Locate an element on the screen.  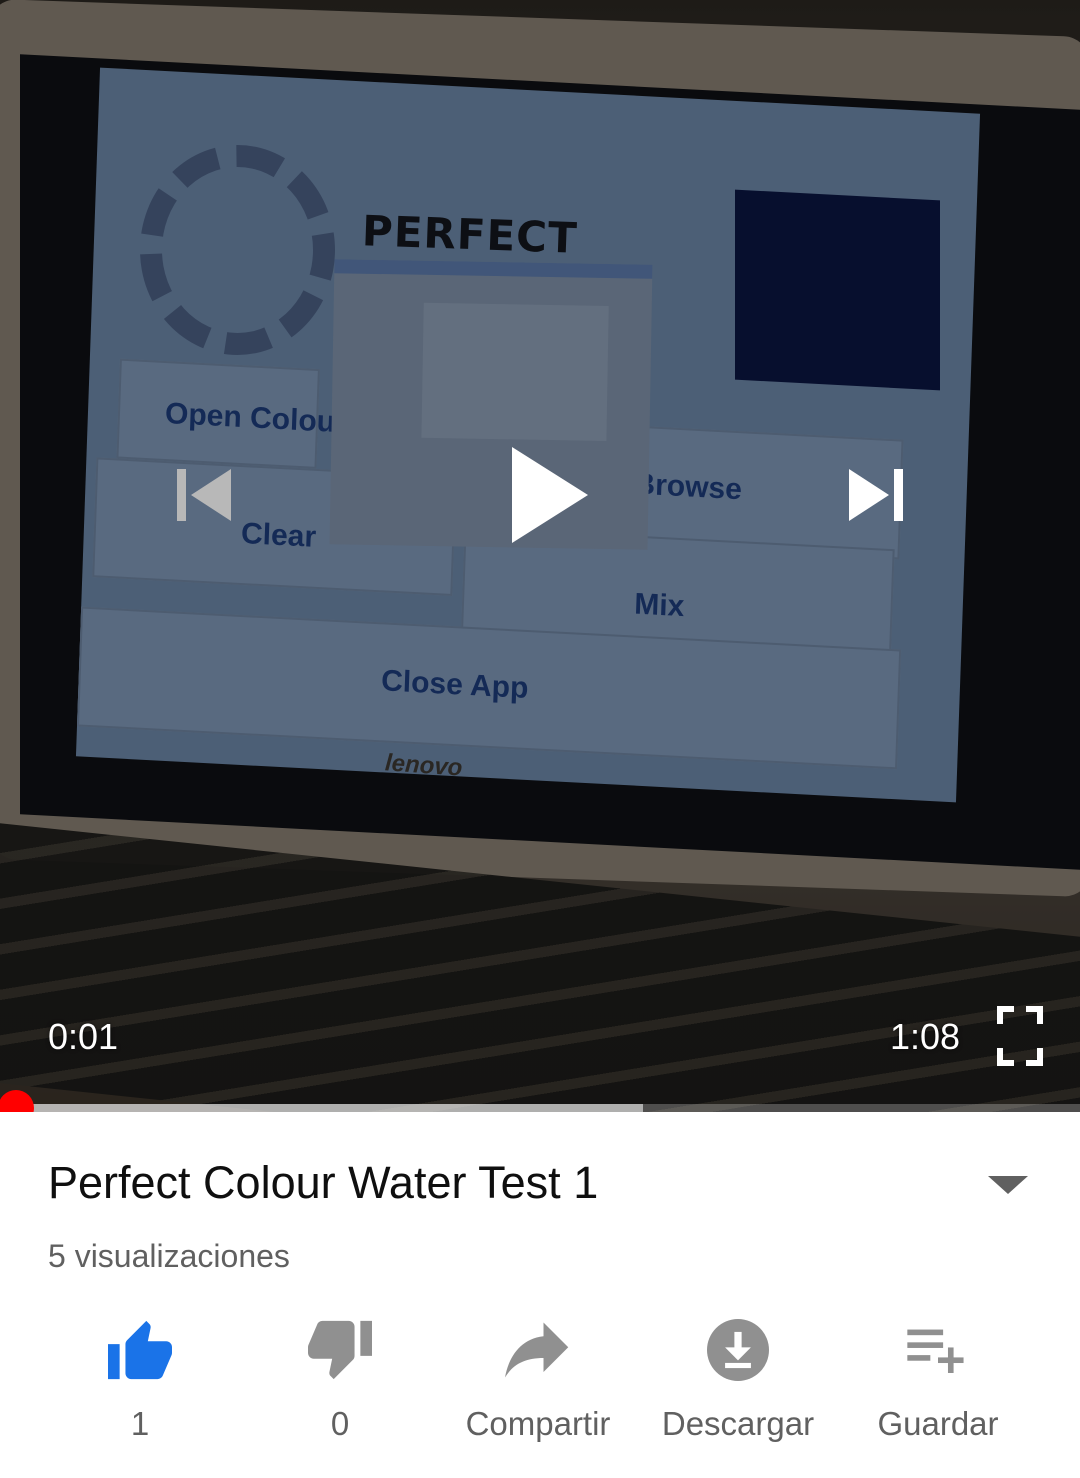
total-duration: 1:08 is located at coordinates (925, 1036).